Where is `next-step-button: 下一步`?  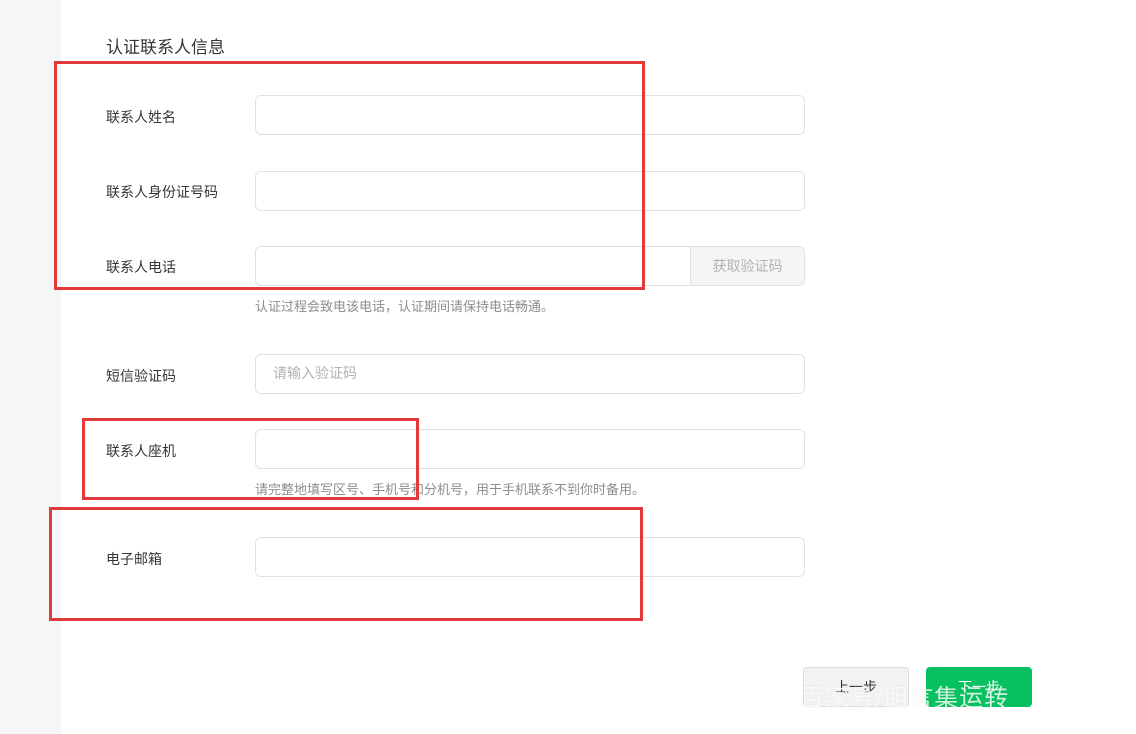 next-step-button: 下一步 is located at coordinates (979, 687).